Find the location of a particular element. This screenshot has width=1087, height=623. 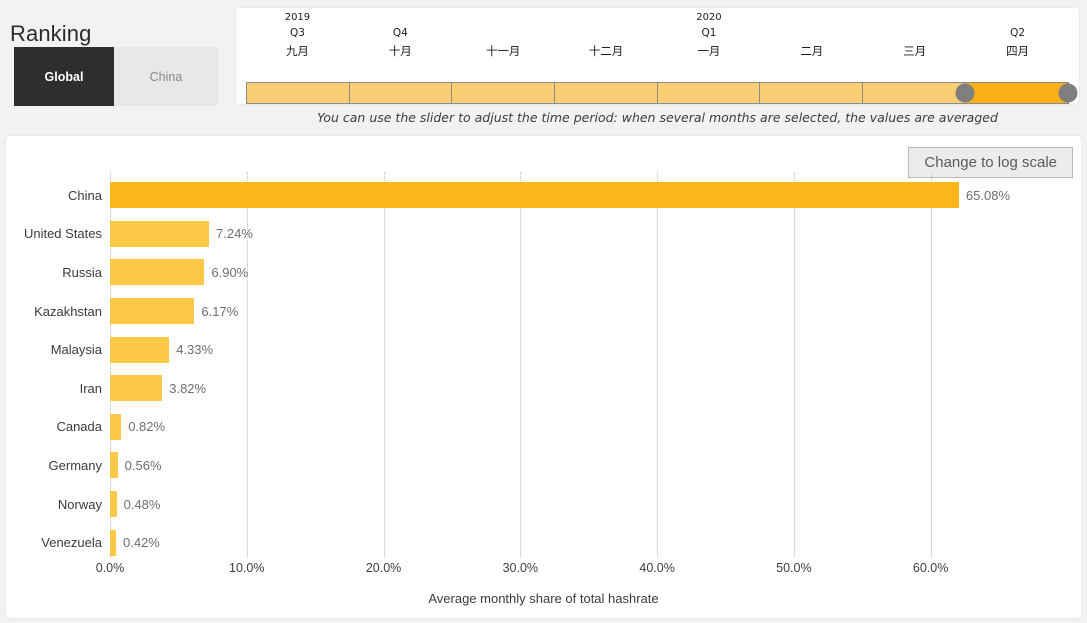

bar-category-label: Venezuela is located at coordinates (71, 543).